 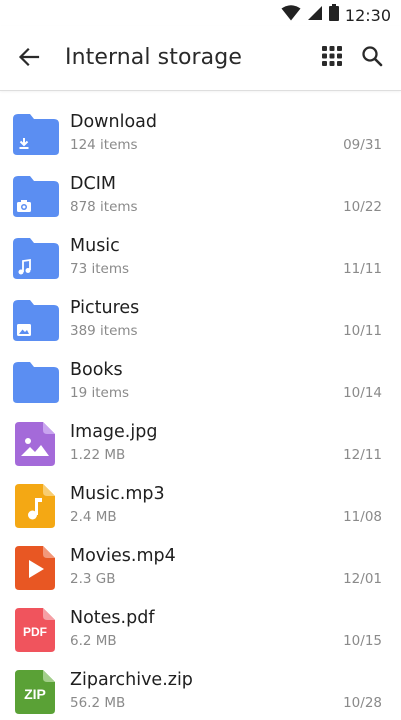 I want to click on file-date: 11/11, so click(x=362, y=269).